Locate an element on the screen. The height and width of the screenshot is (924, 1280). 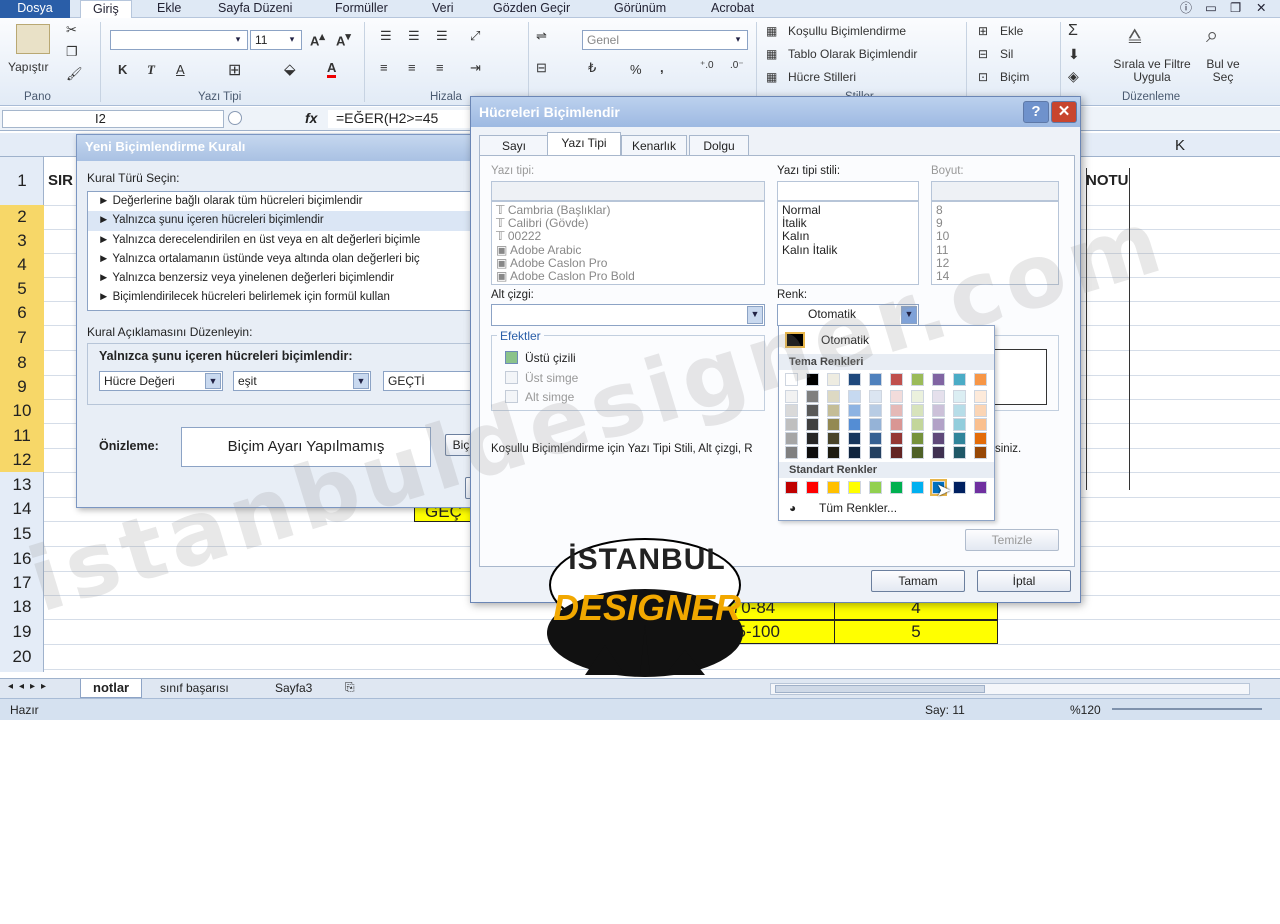
format-cells-button: Biçim is located at coordinates (1014, 77).